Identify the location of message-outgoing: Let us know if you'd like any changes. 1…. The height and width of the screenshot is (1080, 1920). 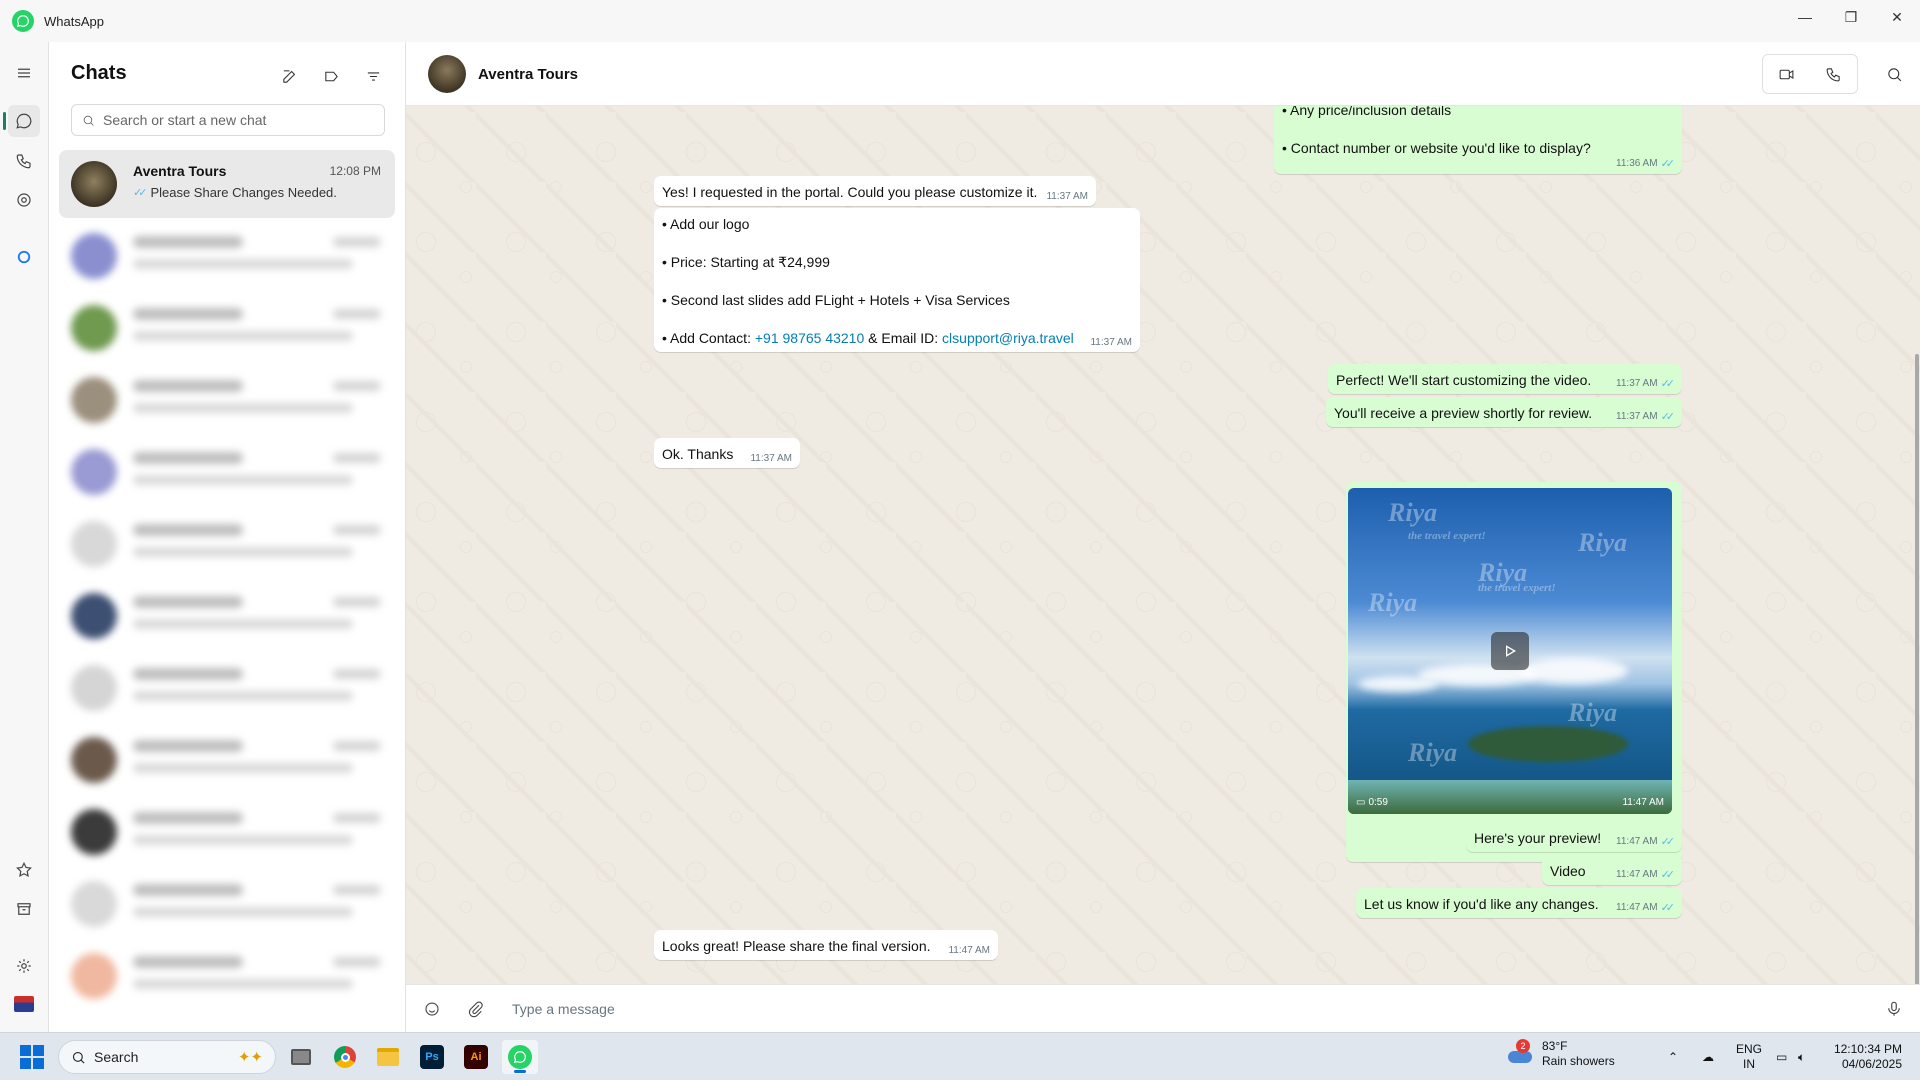
(1519, 903).